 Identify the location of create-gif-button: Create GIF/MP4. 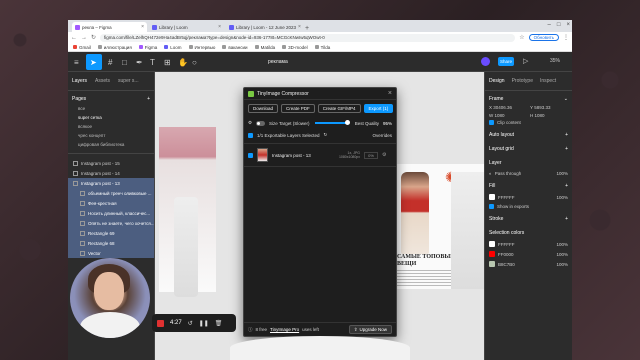
(339, 108).